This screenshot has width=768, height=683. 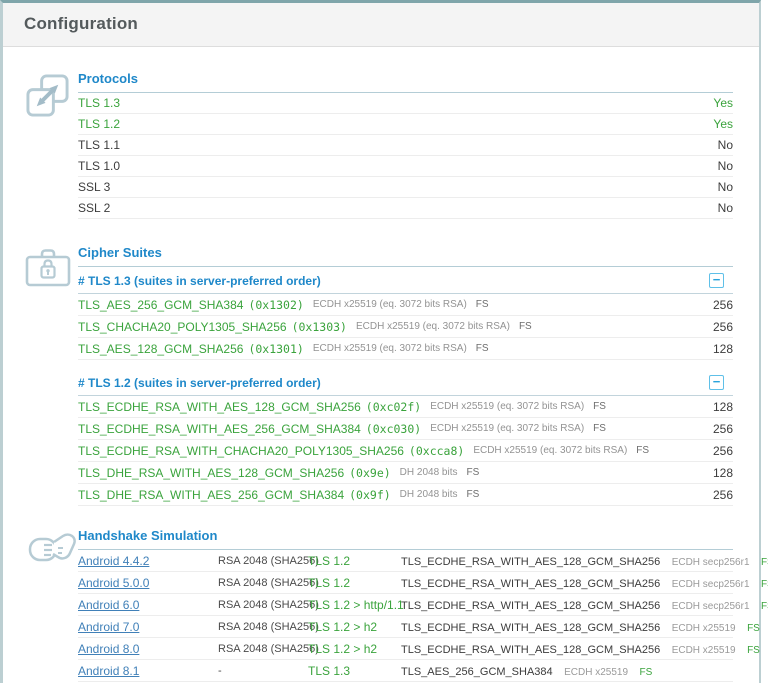 What do you see at coordinates (405, 256) in the screenshot?
I see `cipher-suites-title: Cipher Suites` at bounding box center [405, 256].